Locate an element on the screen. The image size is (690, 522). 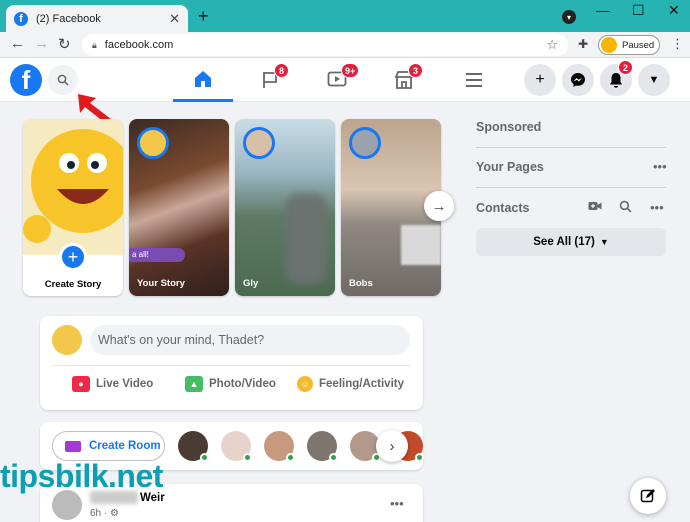
new-tab-icon: + is located at coordinates (203, 16).